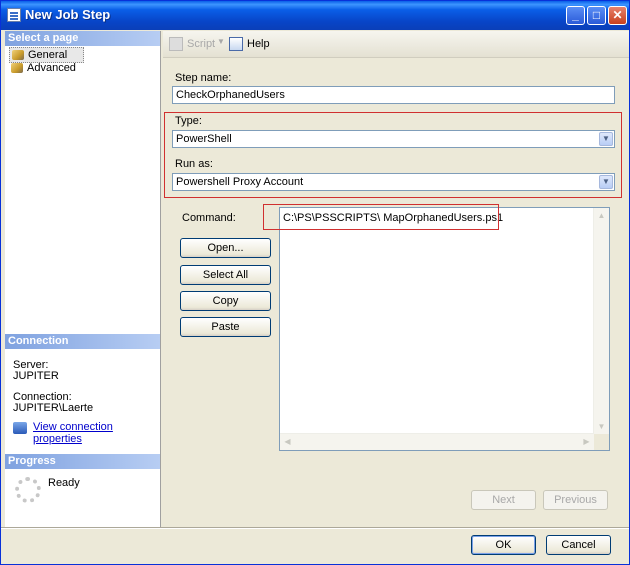  I want to click on scroll-up-icon: ▲, so click(601, 215).